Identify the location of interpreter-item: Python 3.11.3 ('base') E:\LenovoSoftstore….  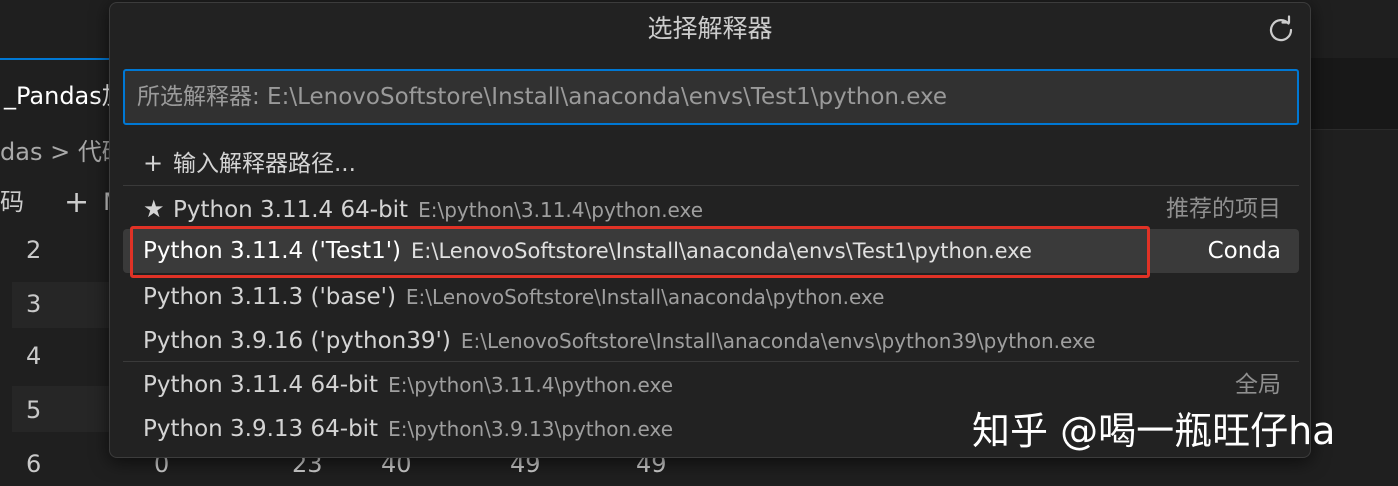
(711, 297).